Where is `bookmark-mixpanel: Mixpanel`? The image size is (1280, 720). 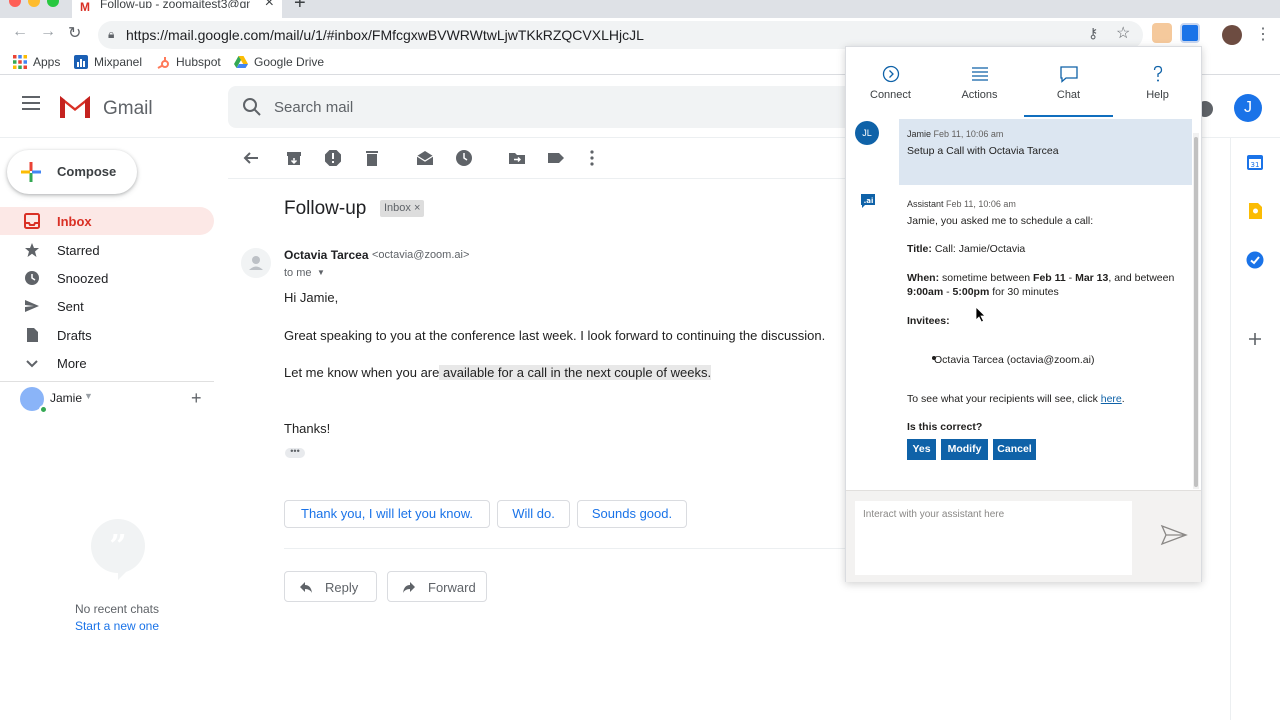
bookmark-mixpanel: Mixpanel is located at coordinates (108, 62).